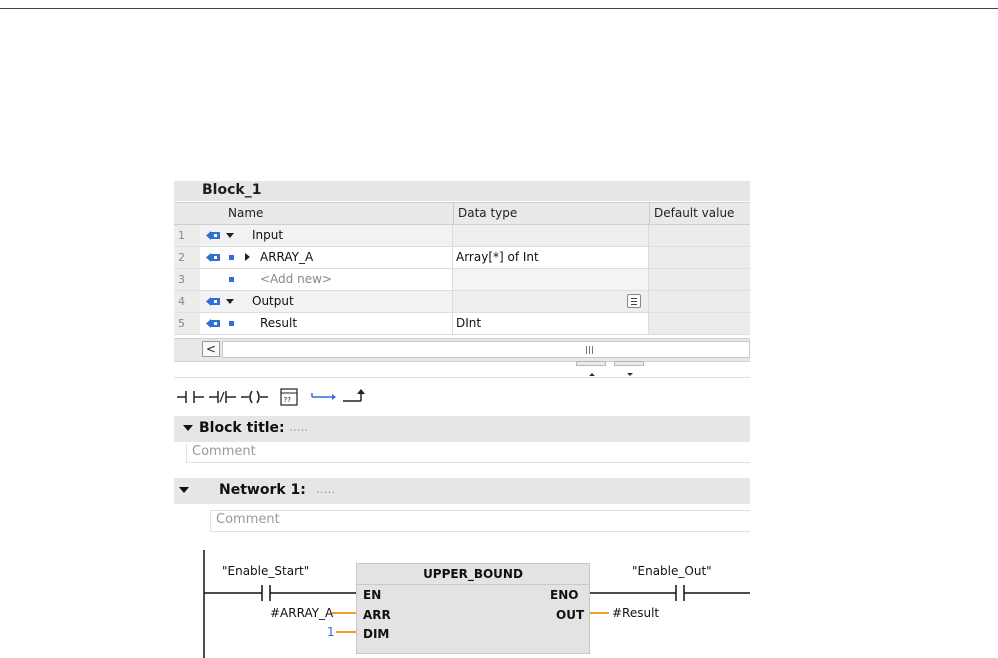 The width and height of the screenshot is (998, 658). What do you see at coordinates (255, 397) in the screenshot?
I see `coil-icon` at bounding box center [255, 397].